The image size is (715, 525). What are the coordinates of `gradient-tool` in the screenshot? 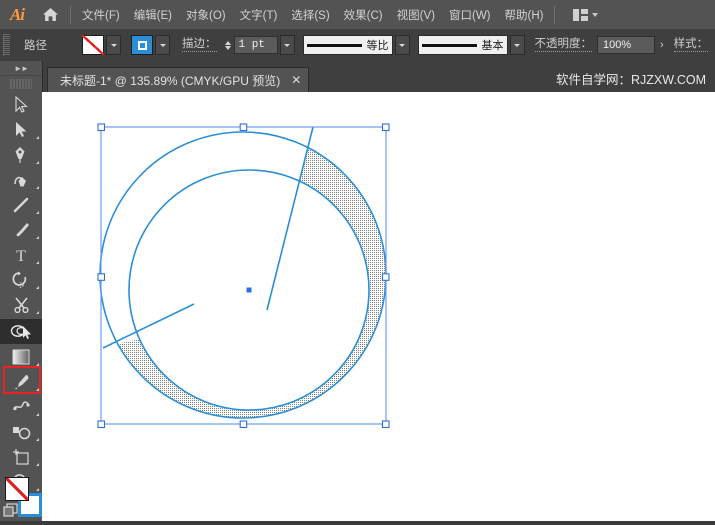 It's located at (21, 356).